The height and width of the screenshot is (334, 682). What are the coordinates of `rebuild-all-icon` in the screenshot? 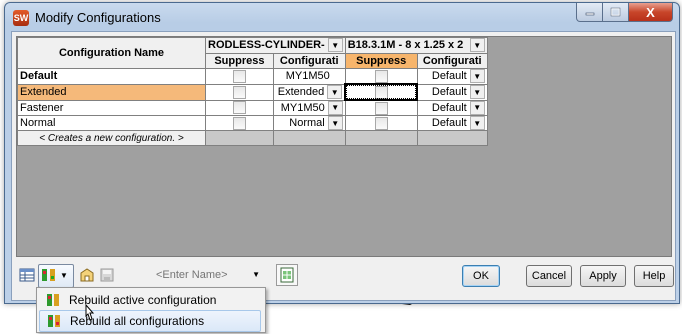 It's located at (54, 321).